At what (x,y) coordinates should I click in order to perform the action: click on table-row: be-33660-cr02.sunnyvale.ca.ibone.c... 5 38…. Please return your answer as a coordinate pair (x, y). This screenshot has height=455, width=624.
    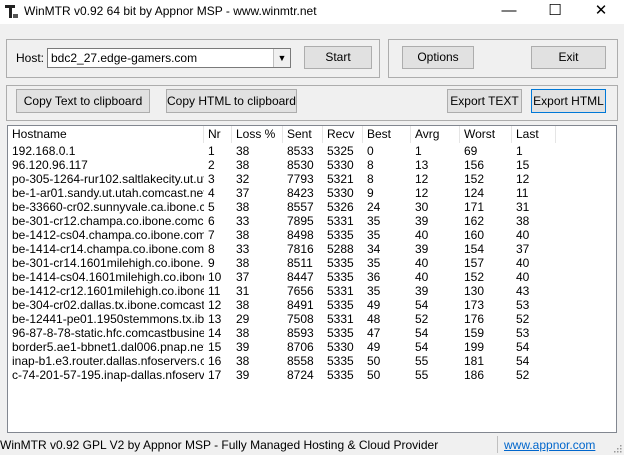
    Looking at the image, I should click on (312, 207).